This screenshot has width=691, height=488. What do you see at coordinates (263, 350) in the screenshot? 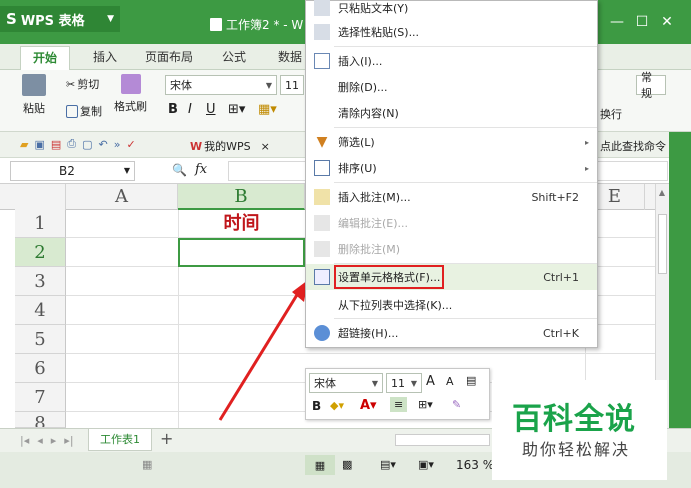
I see `red-arrow-annotation` at bounding box center [263, 350].